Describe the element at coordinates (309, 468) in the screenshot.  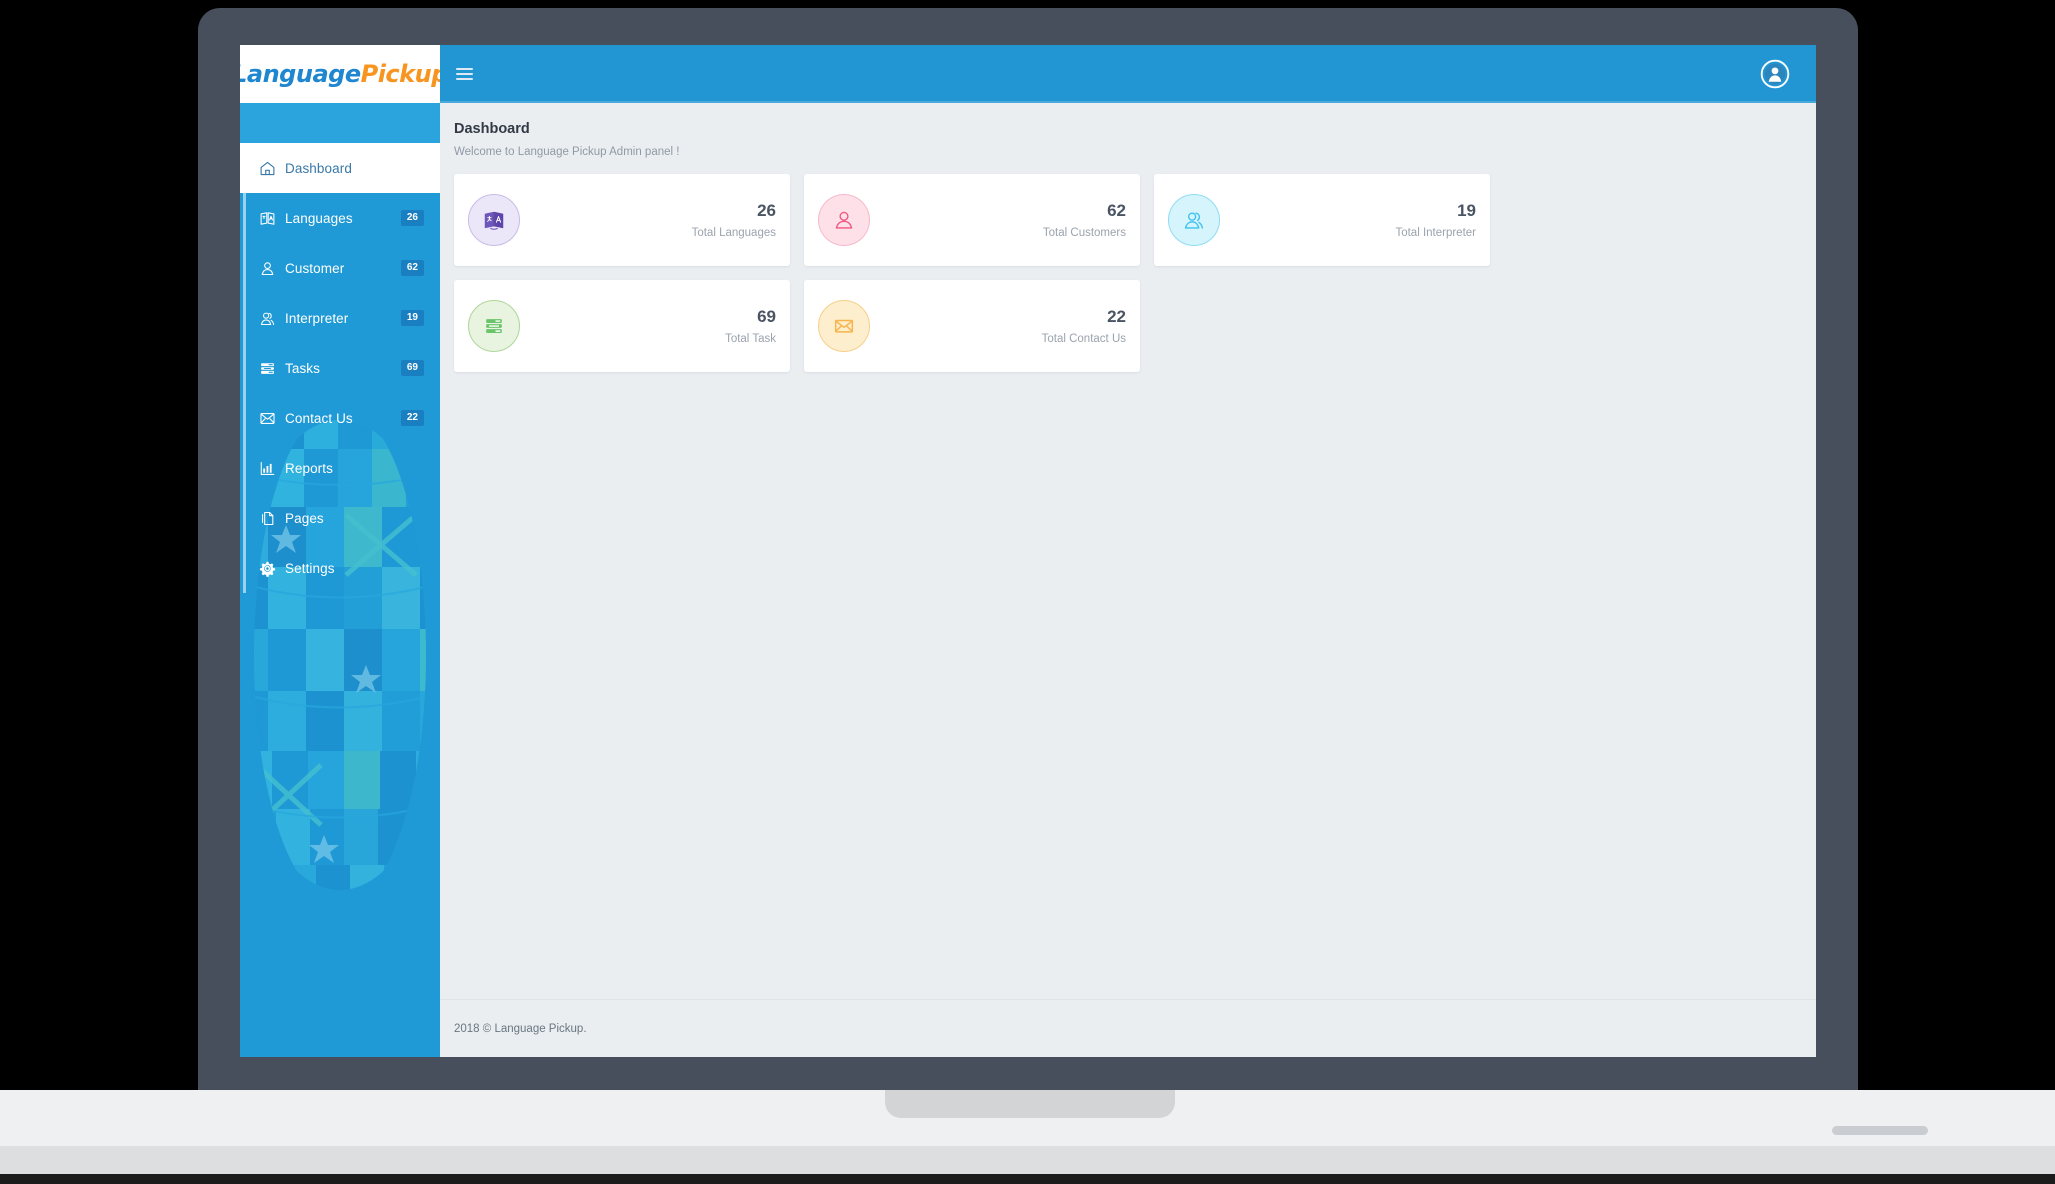
I see `sidebar-item-label: Reports` at that location.